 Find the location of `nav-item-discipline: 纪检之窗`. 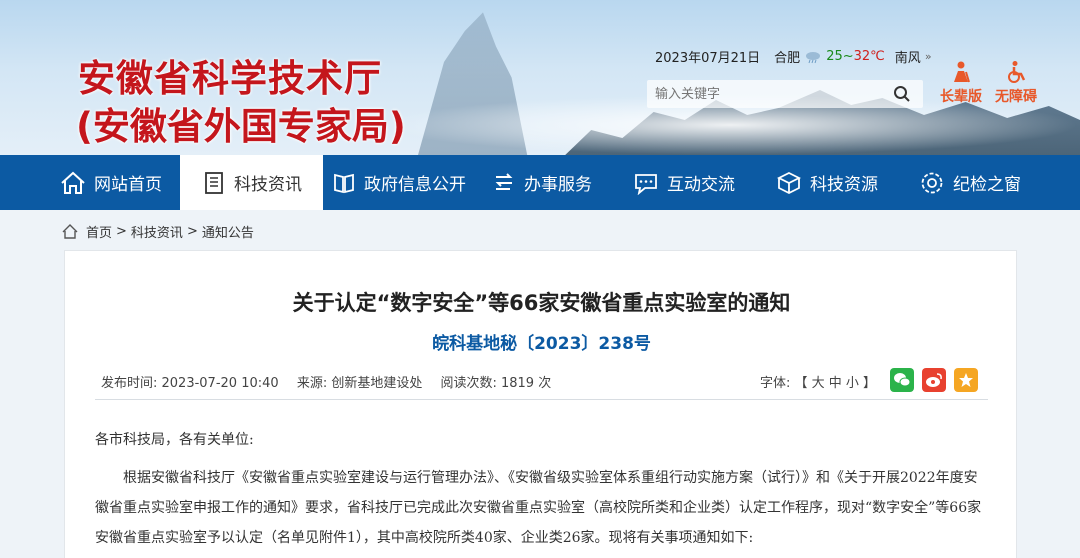

nav-item-discipline: 纪检之窗 is located at coordinates (970, 182).